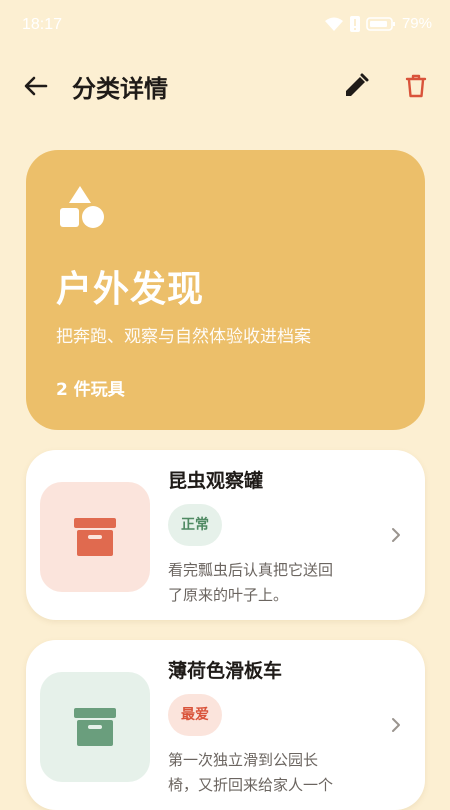 The width and height of the screenshot is (450, 810). What do you see at coordinates (130, 289) in the screenshot?
I see `category-name: 户外发现` at bounding box center [130, 289].